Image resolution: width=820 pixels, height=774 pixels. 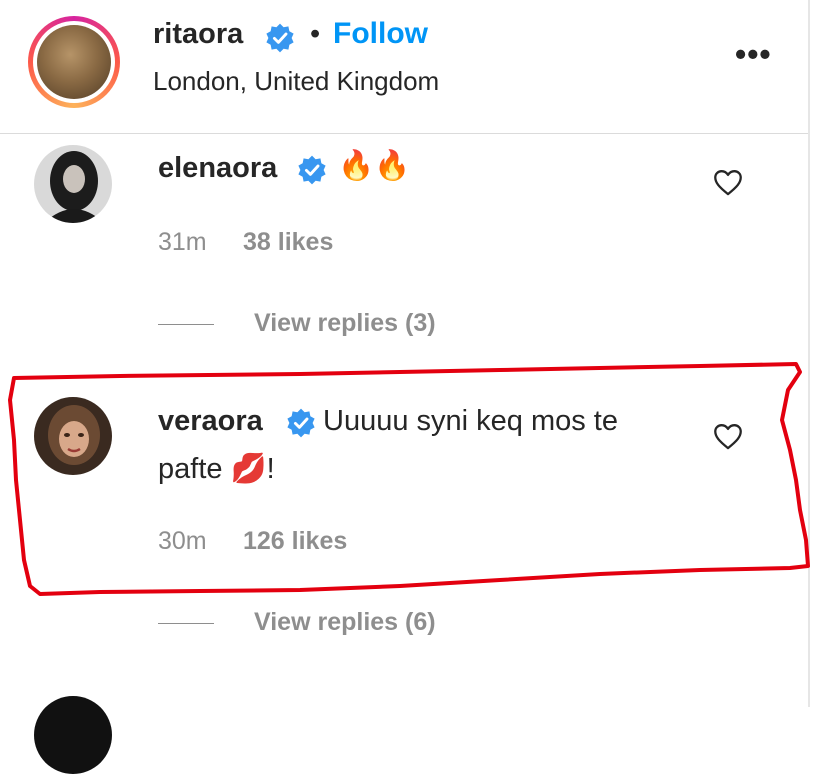 What do you see at coordinates (217, 168) in the screenshot?
I see `comment-username: elenaora` at bounding box center [217, 168].